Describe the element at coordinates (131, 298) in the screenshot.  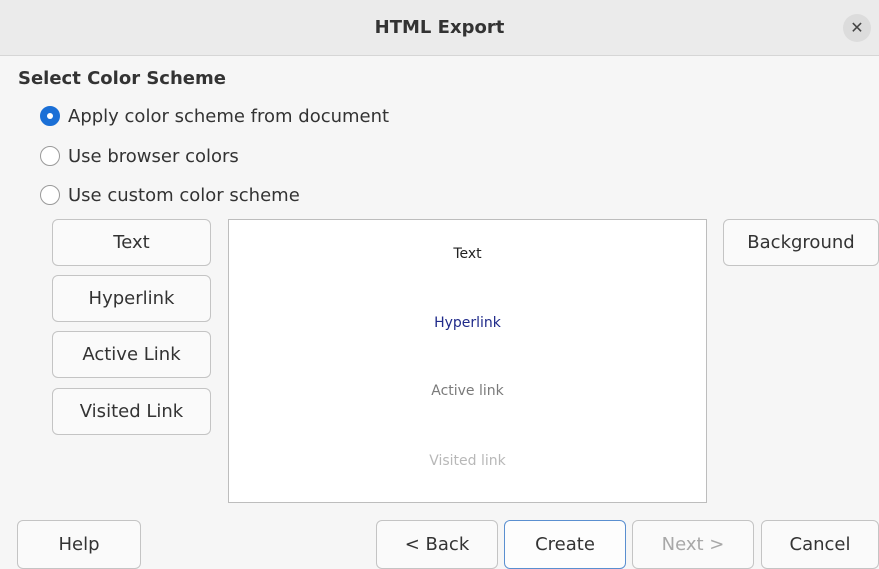
I see `hyperlink-color-button: Hyperlink` at that location.